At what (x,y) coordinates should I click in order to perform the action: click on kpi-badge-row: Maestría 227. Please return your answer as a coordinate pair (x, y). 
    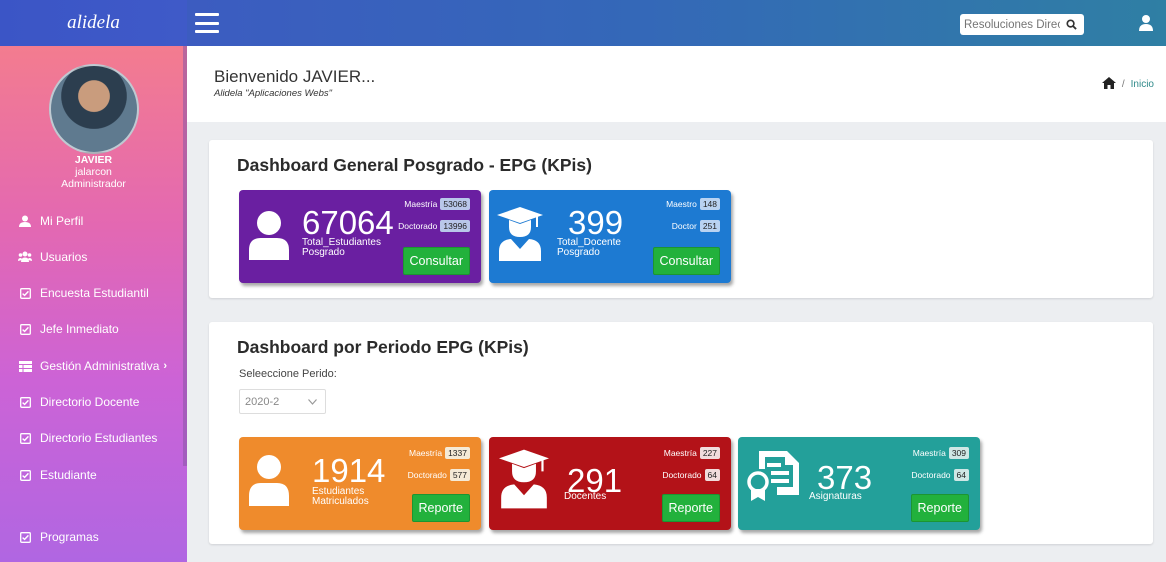
    Looking at the image, I should click on (692, 453).